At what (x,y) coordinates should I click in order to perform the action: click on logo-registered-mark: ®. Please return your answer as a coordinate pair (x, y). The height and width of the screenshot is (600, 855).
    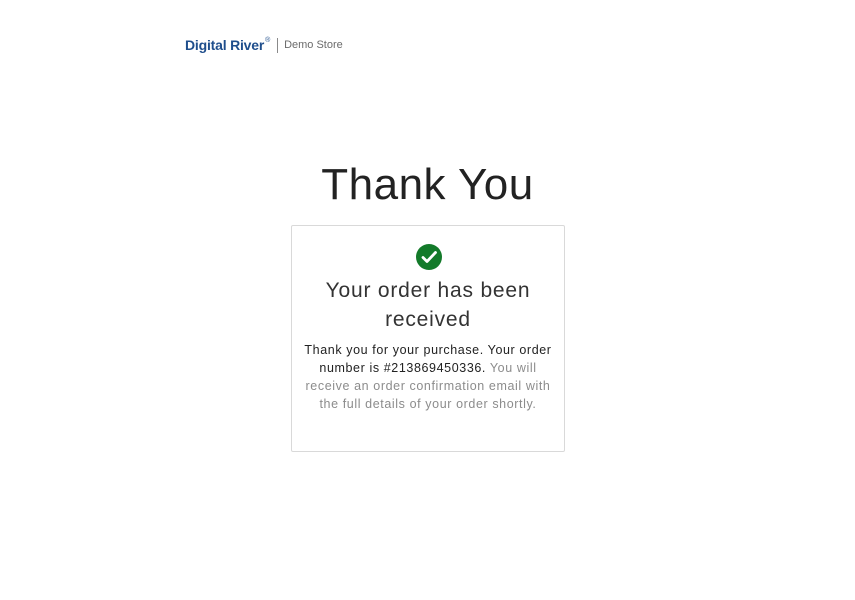
    Looking at the image, I should click on (268, 40).